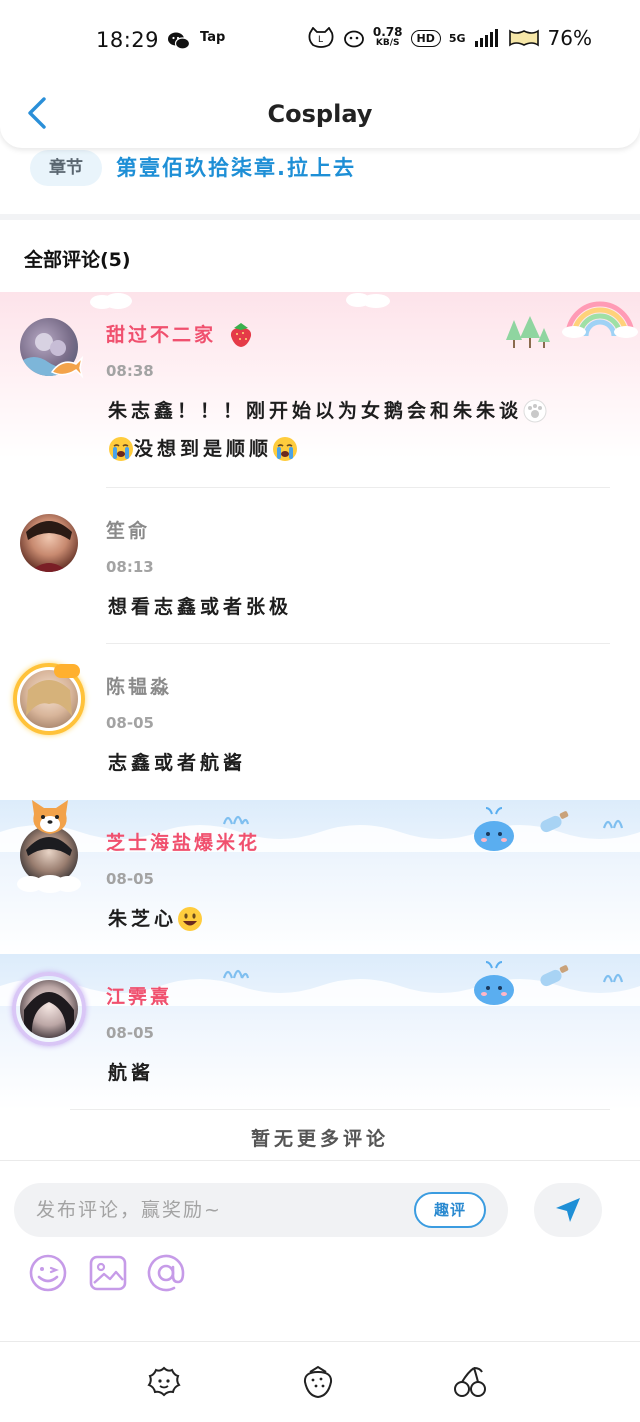 Image resolution: width=640 pixels, height=1422 pixels. What do you see at coordinates (320, 1251) in the screenshot?
I see `comment-input-panel: 趣评` at bounding box center [320, 1251].